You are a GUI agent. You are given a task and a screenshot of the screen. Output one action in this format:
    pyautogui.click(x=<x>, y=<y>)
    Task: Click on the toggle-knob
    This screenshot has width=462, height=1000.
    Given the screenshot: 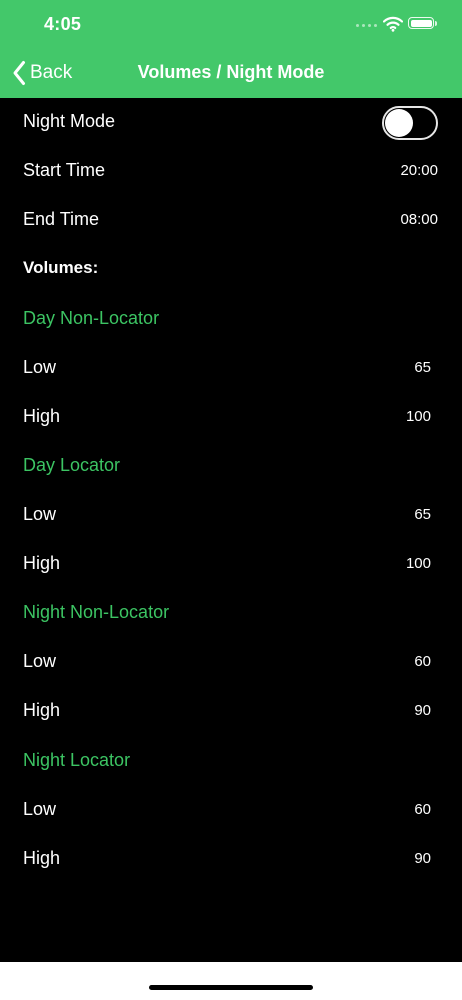 What is the action you would take?
    pyautogui.click(x=399, y=123)
    